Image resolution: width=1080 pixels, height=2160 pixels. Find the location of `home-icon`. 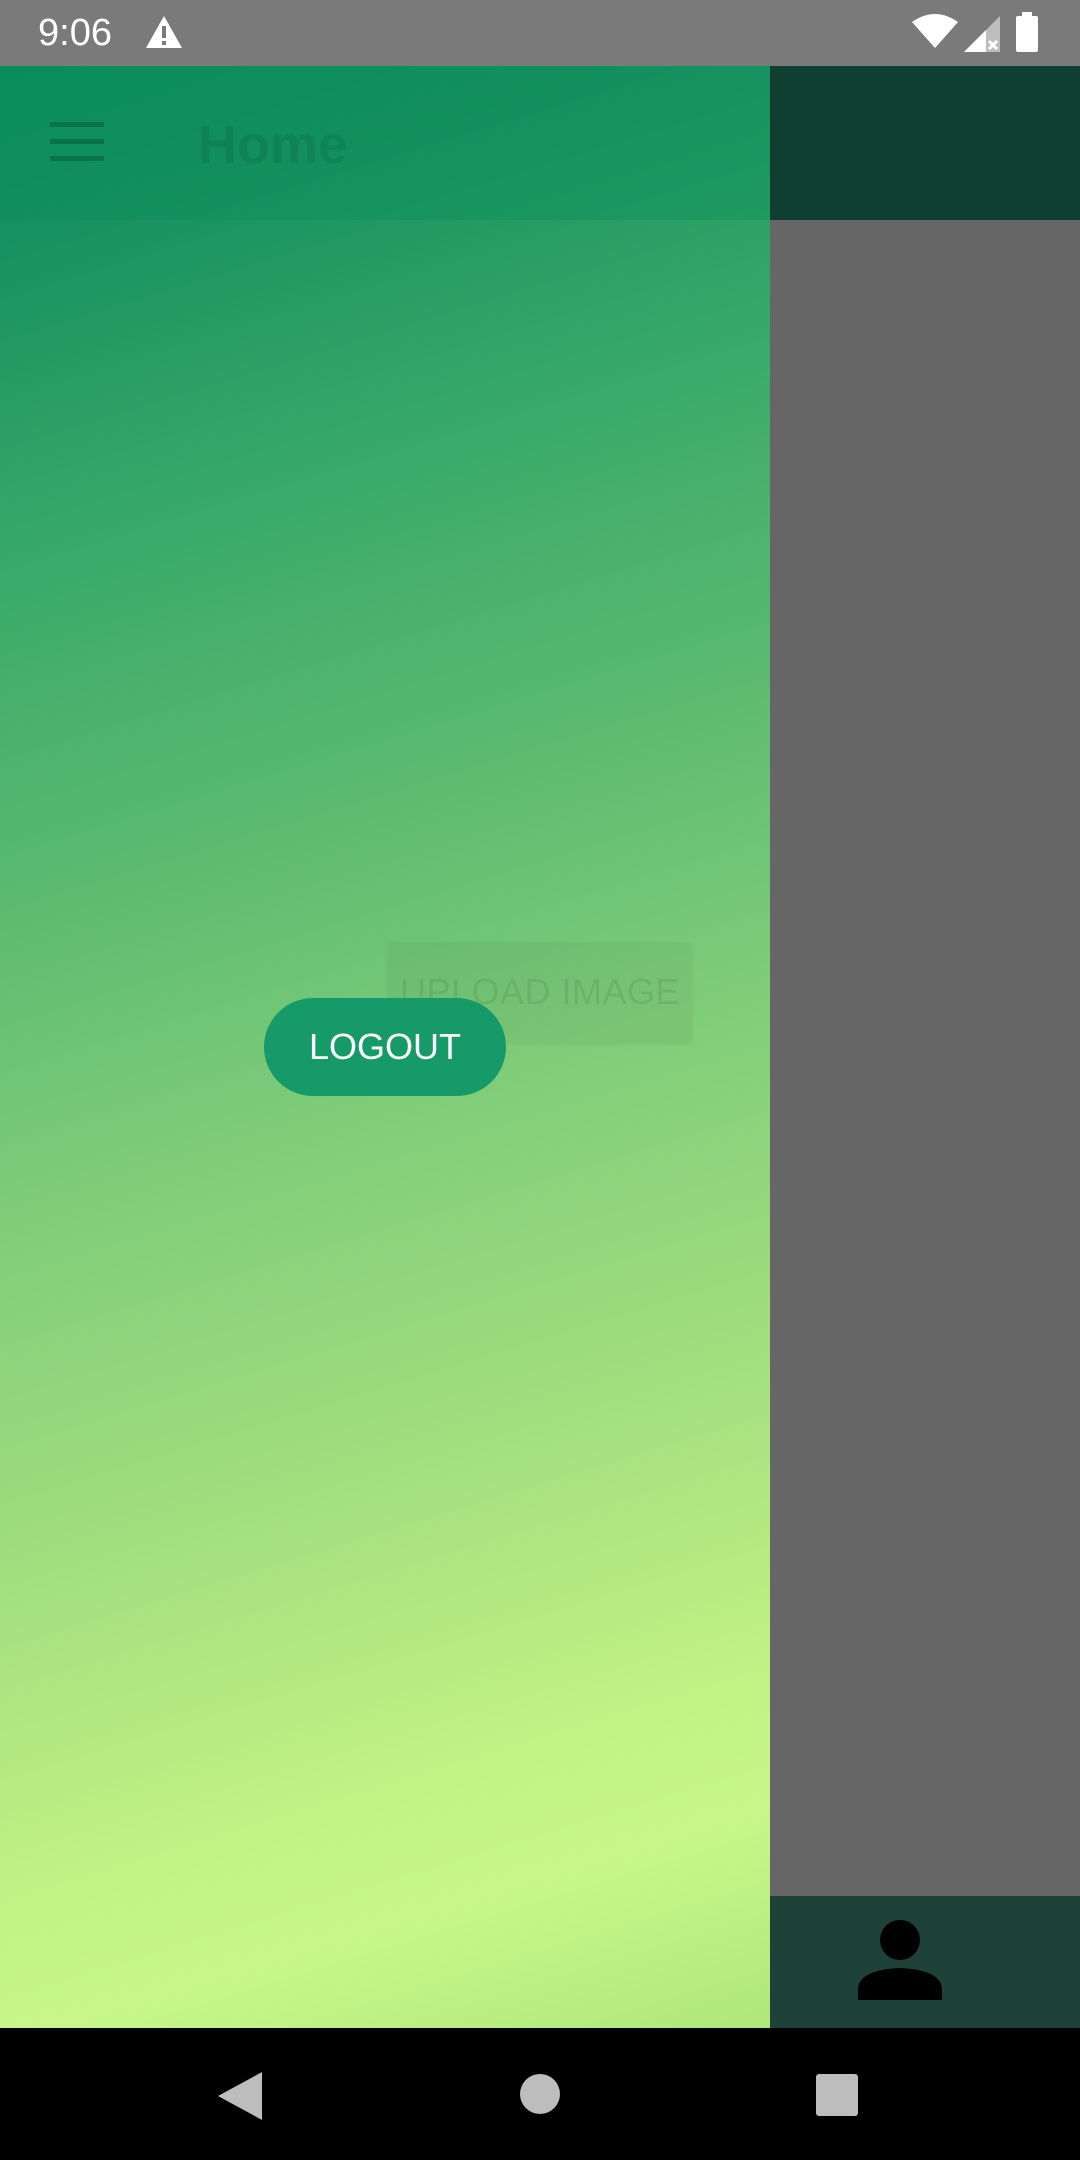

home-icon is located at coordinates (540, 2094).